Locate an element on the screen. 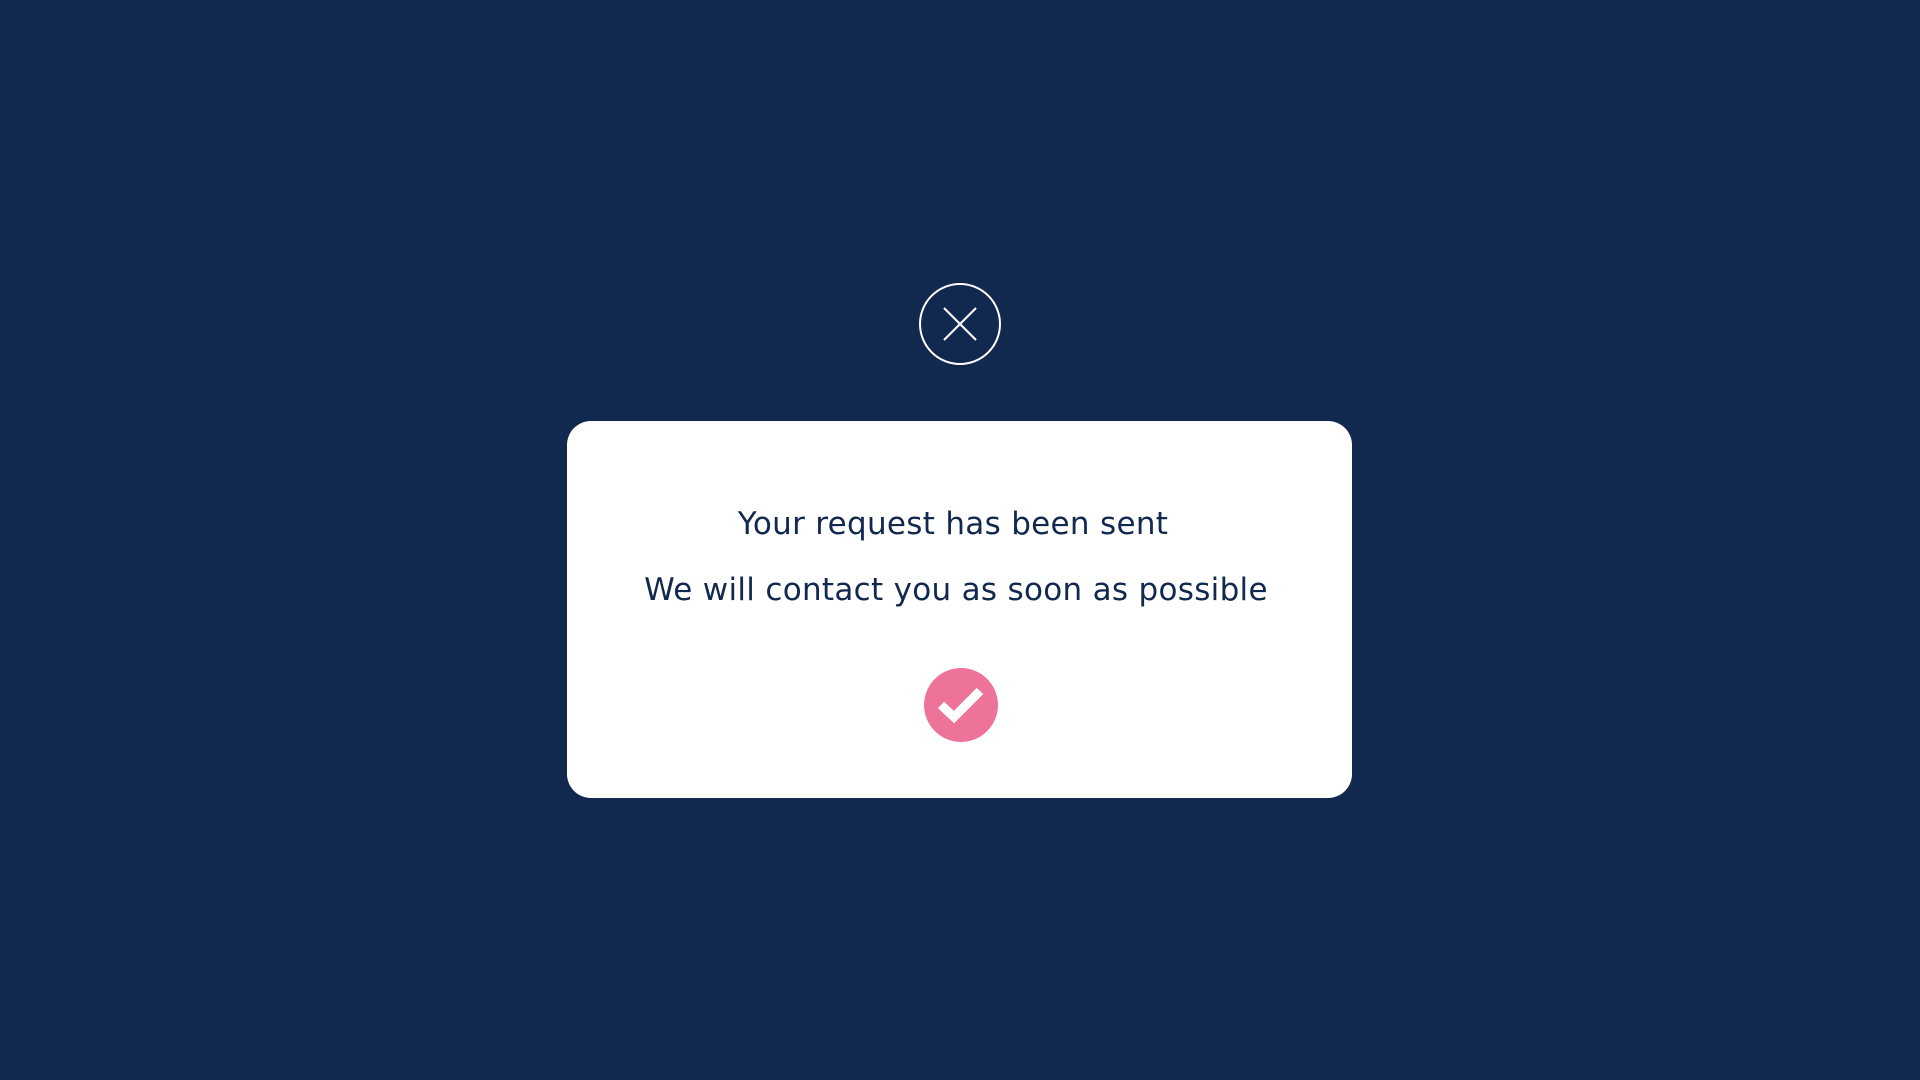 Image resolution: width=1920 pixels, height=1080 pixels. dialog-message: We will contact you as soon as possible is located at coordinates (956, 590).